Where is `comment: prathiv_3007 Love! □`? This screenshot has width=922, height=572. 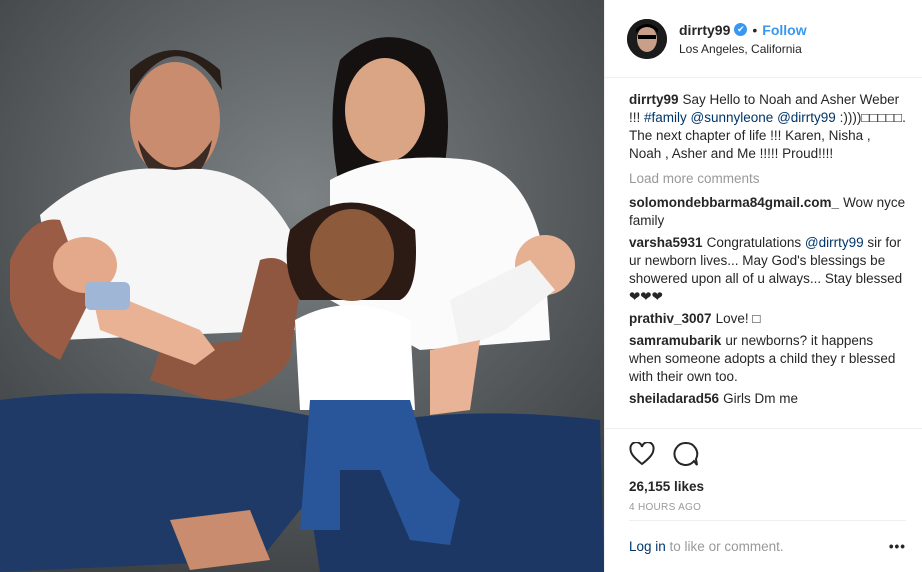
comment: prathiv_3007 Love! □ is located at coordinates (767, 319).